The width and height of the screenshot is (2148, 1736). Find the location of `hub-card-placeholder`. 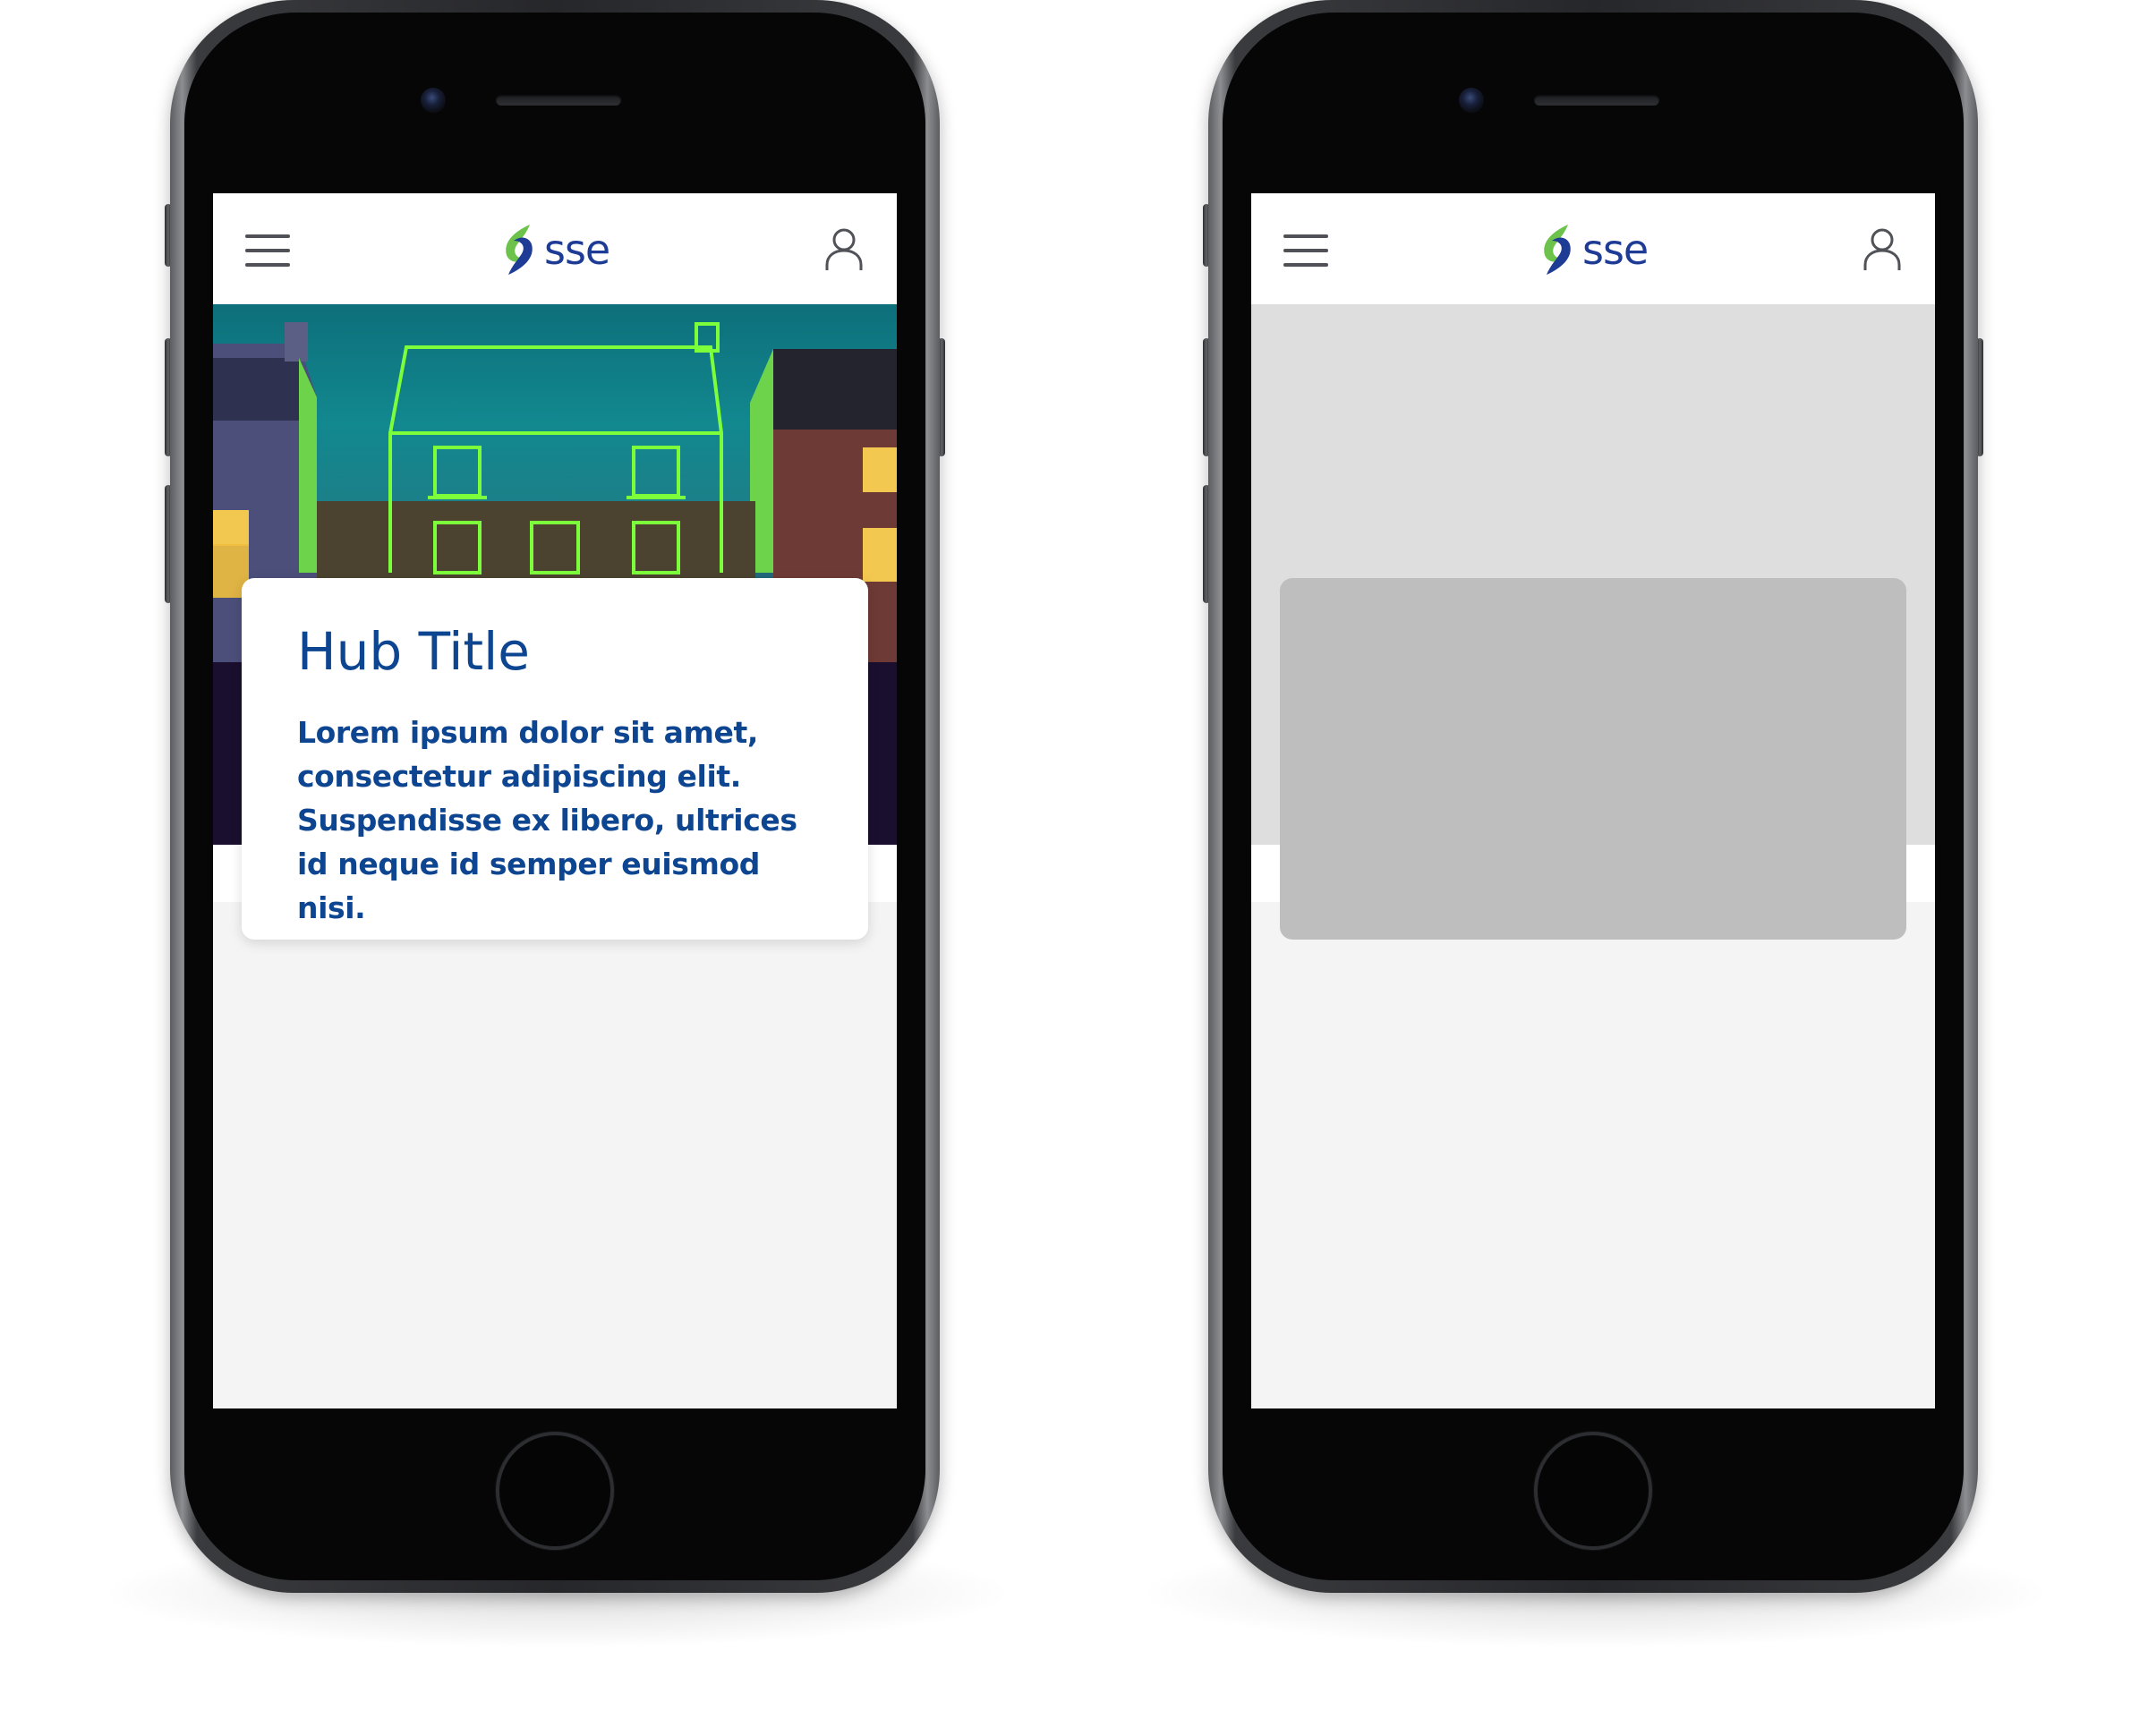

hub-card-placeholder is located at coordinates (1593, 759).